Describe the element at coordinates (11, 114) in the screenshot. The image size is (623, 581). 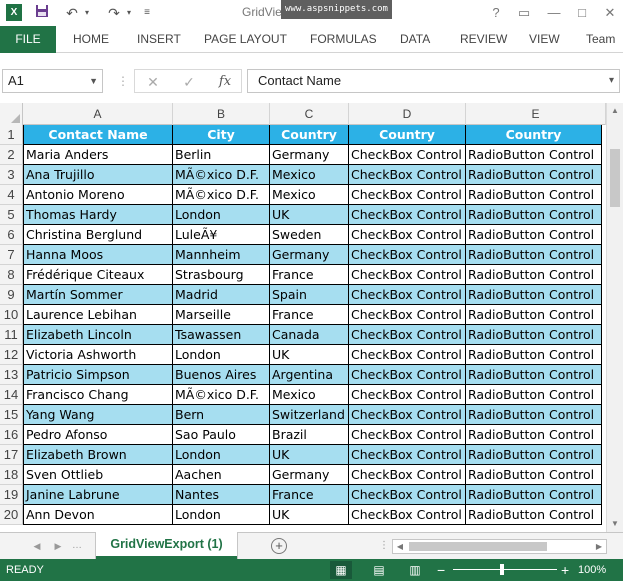
I see `select-all-button` at that location.